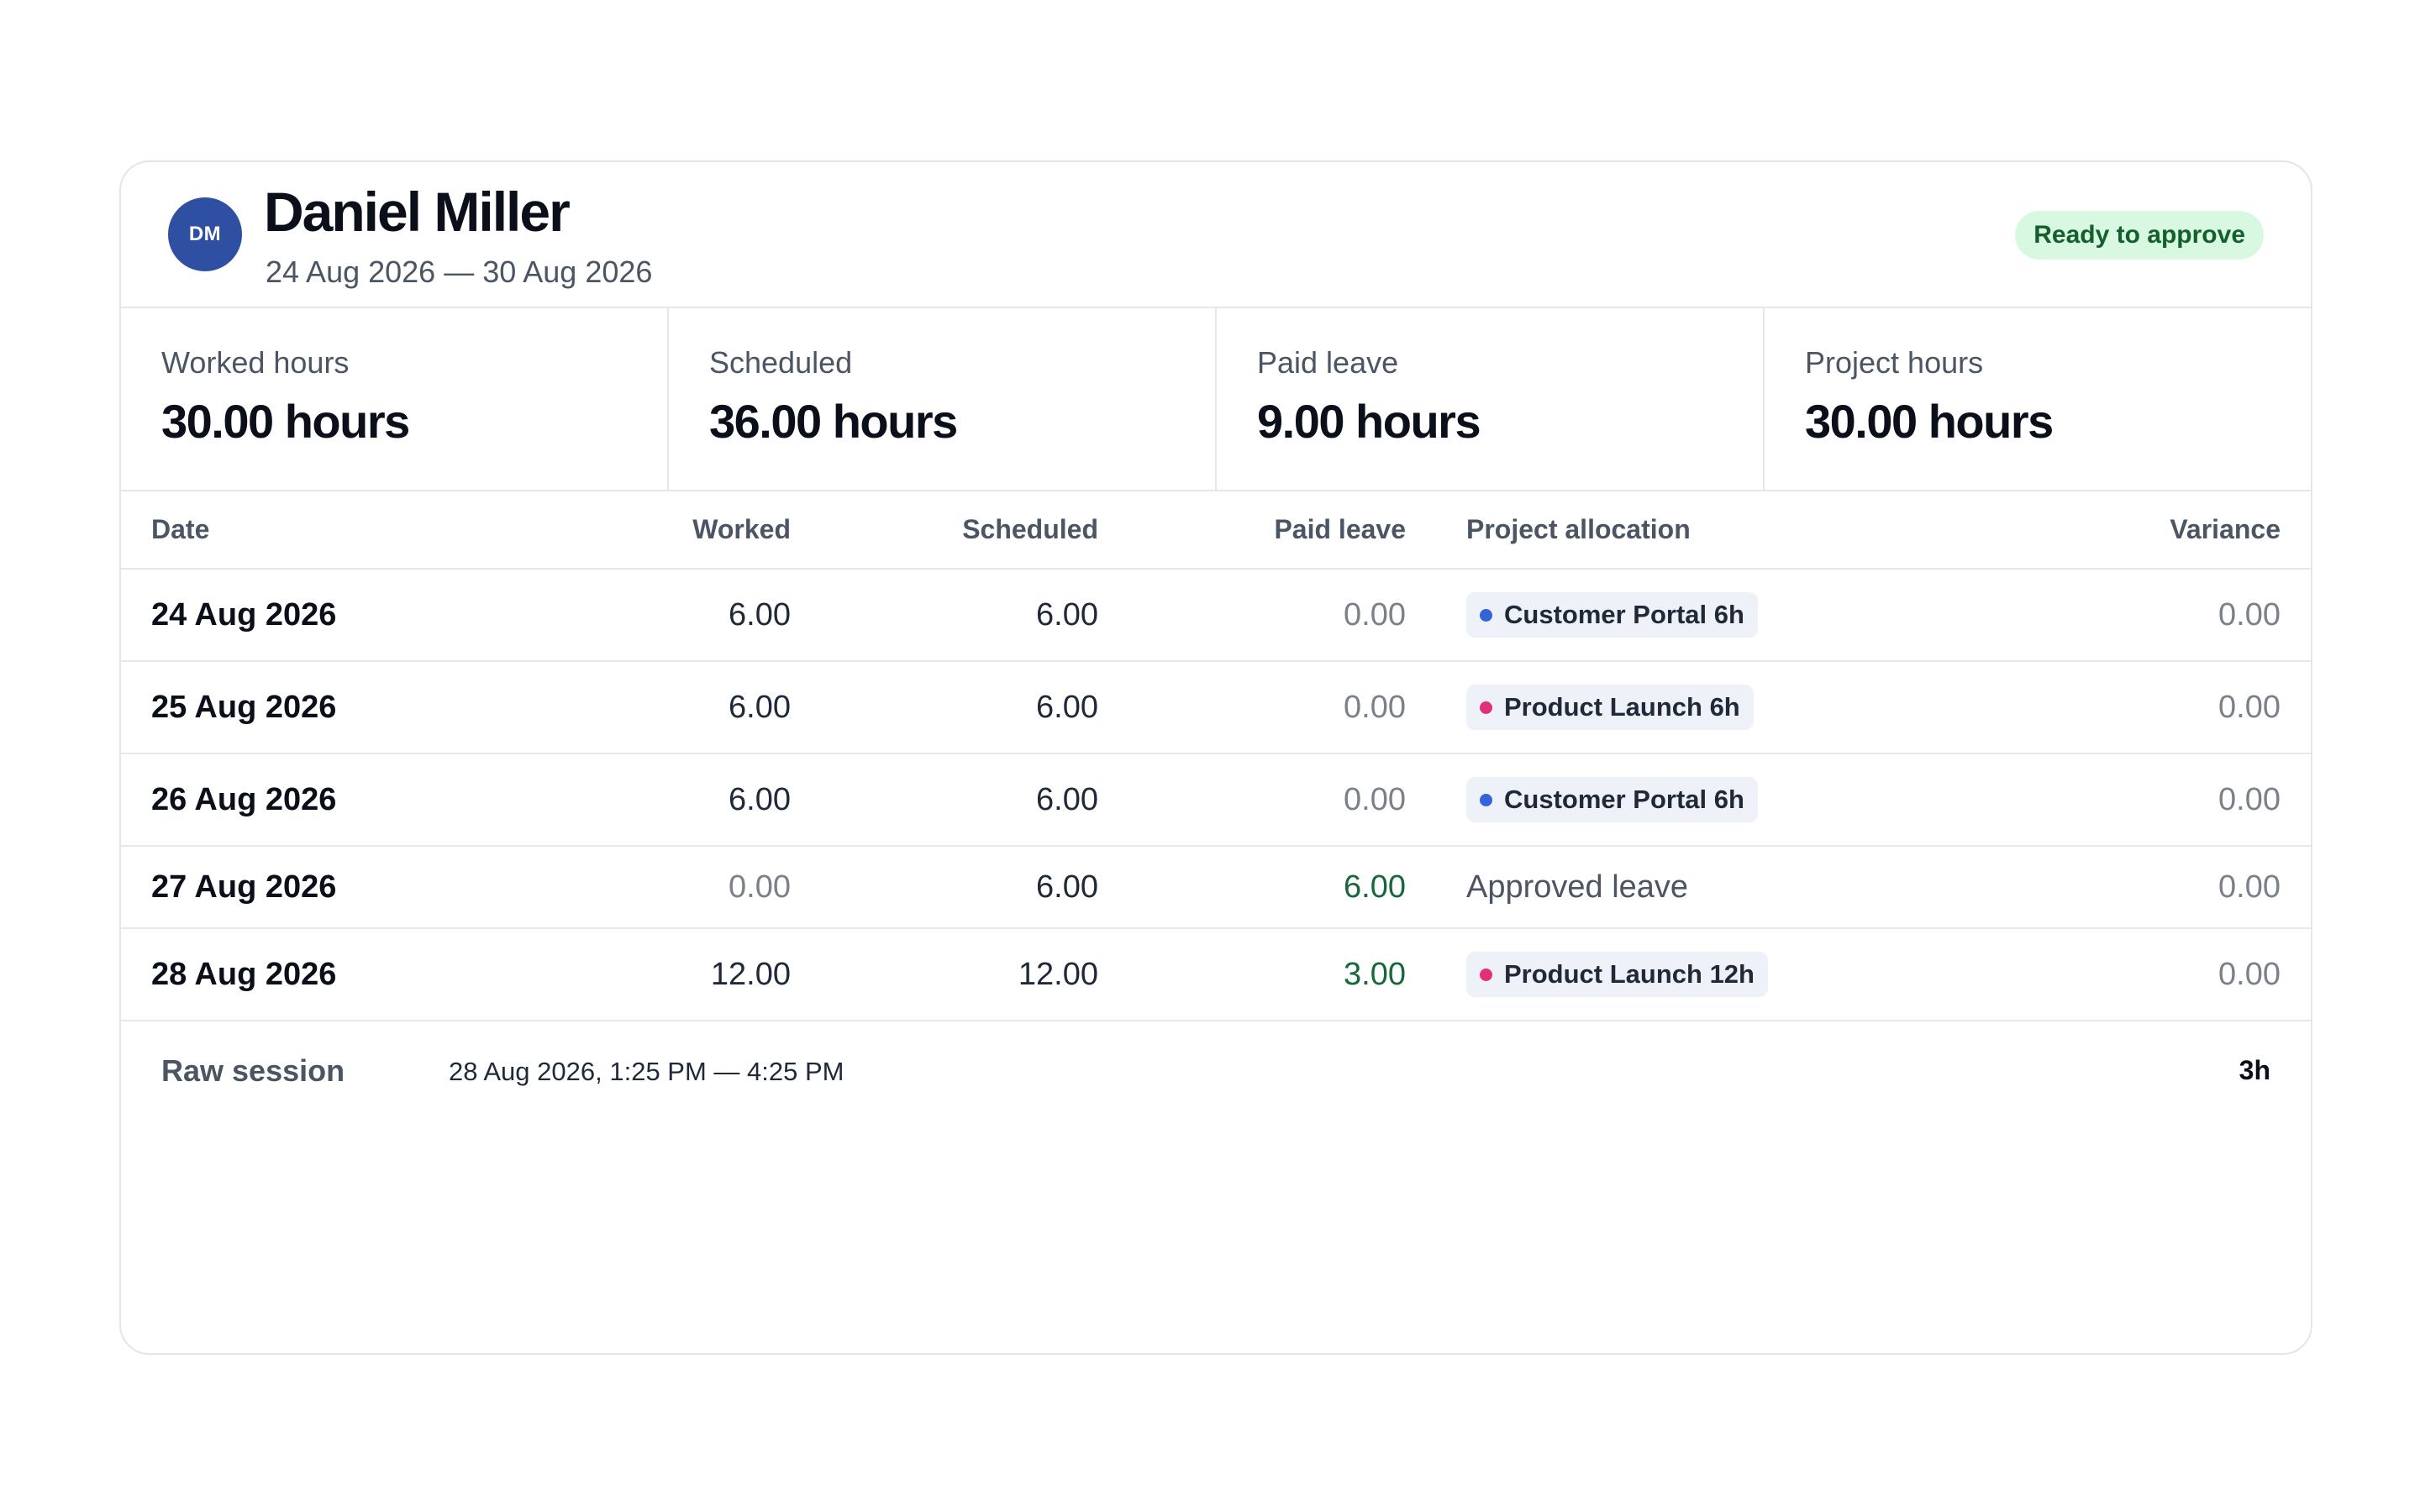  I want to click on cell-project-allocation: Product Launch 6h, so click(1696, 707).